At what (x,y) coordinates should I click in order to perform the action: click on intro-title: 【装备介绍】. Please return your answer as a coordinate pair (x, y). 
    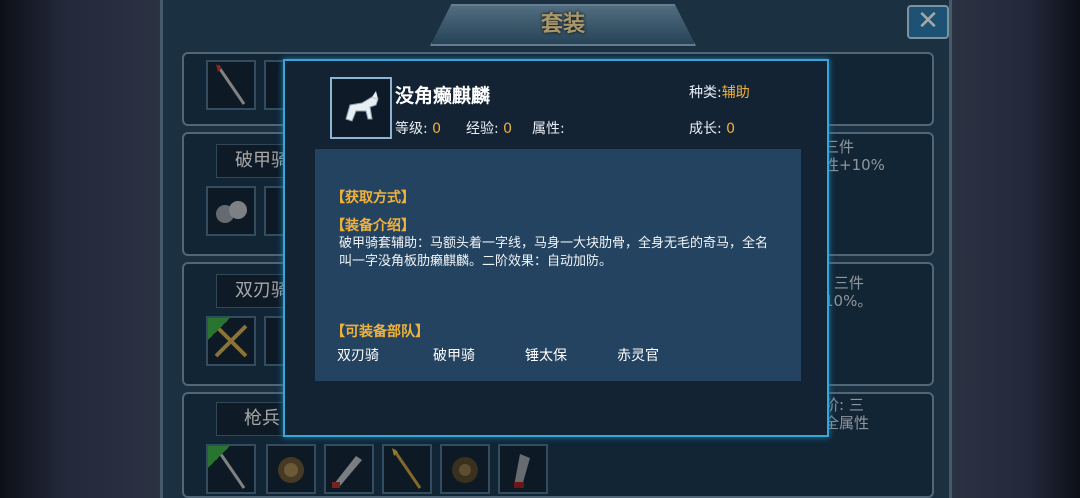
    Looking at the image, I should click on (373, 226).